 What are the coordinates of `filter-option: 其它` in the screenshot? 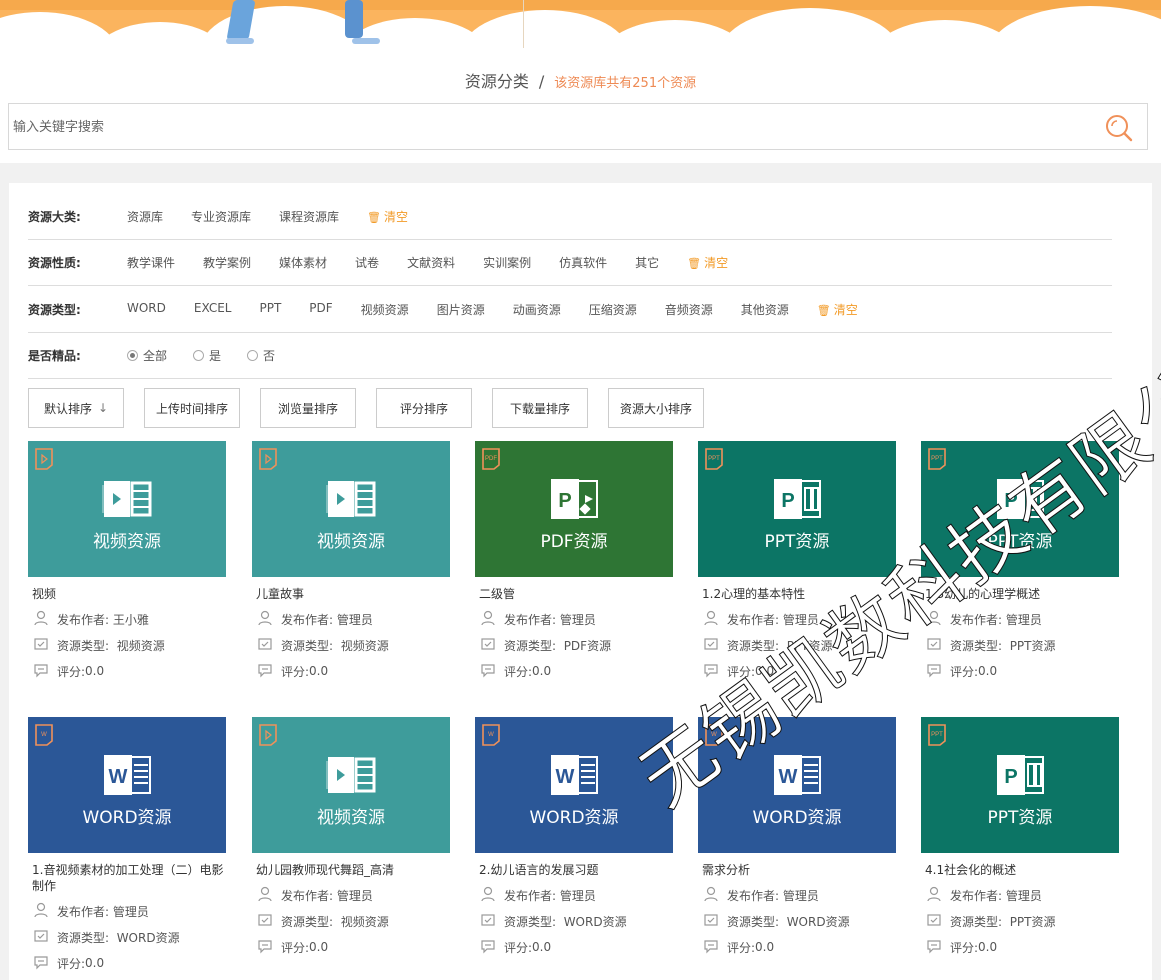 It's located at (647, 262).